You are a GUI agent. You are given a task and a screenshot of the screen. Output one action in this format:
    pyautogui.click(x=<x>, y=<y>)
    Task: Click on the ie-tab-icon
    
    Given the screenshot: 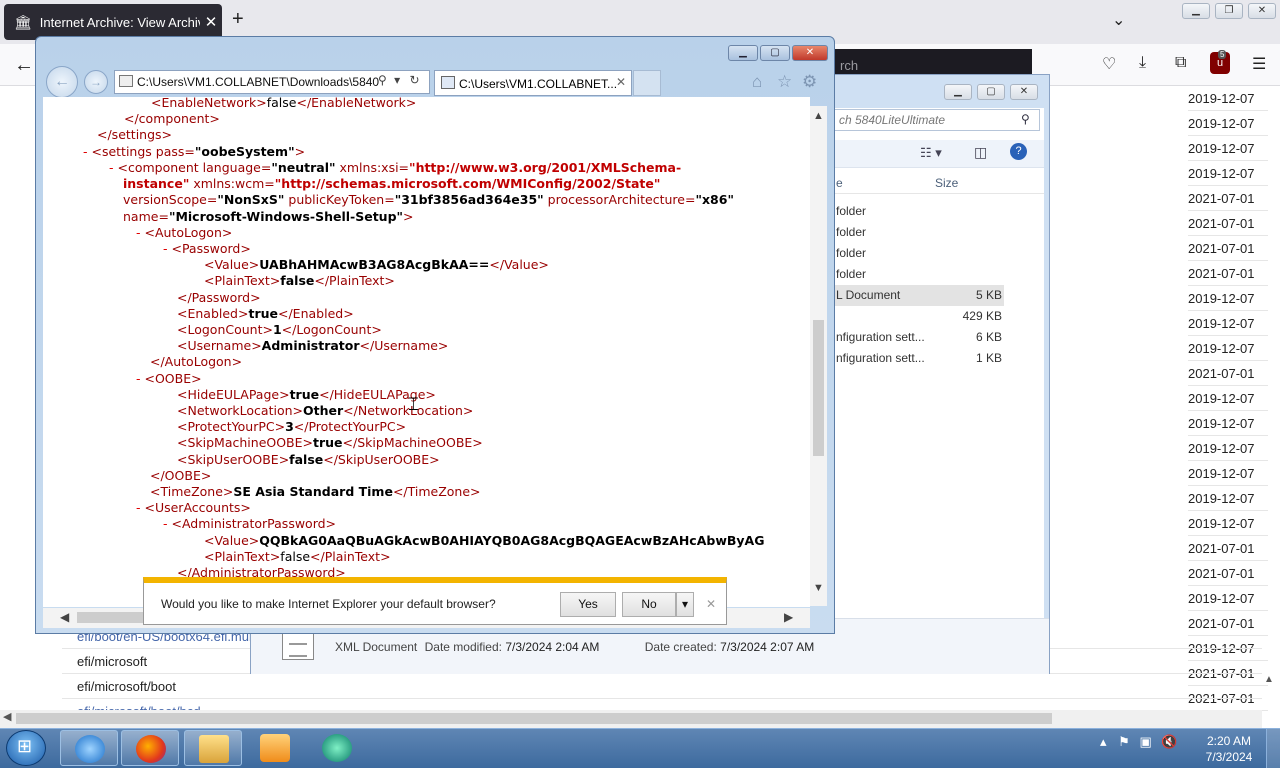 What is the action you would take?
    pyautogui.click(x=448, y=82)
    